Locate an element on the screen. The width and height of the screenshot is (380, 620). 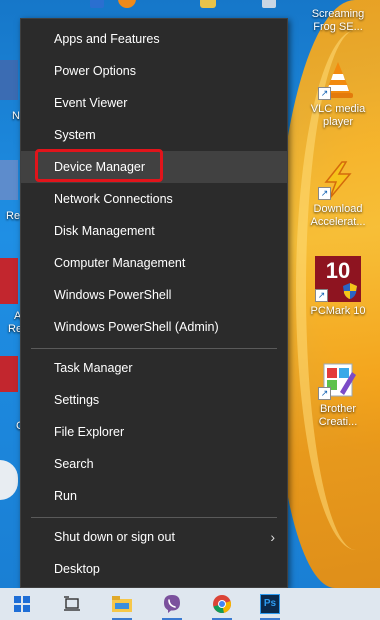
photoshop-icon: Ps is located at coordinates (270, 604).